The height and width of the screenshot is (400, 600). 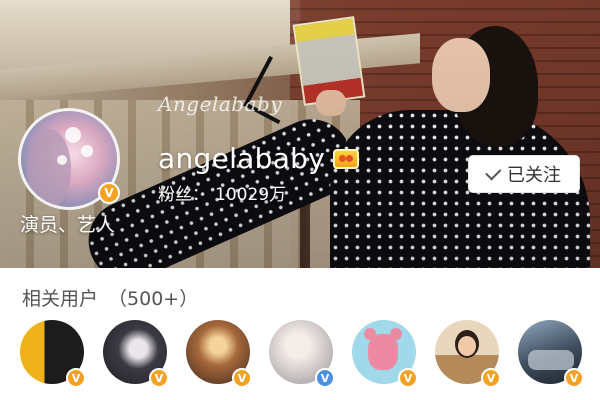 What do you see at coordinates (534, 175) in the screenshot?
I see `following-button-label: 已关注` at bounding box center [534, 175].